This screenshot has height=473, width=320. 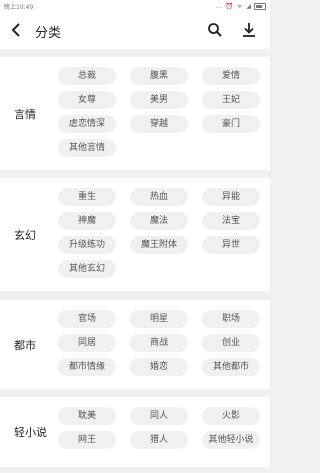 I want to click on category-tag: 法宝, so click(x=231, y=221).